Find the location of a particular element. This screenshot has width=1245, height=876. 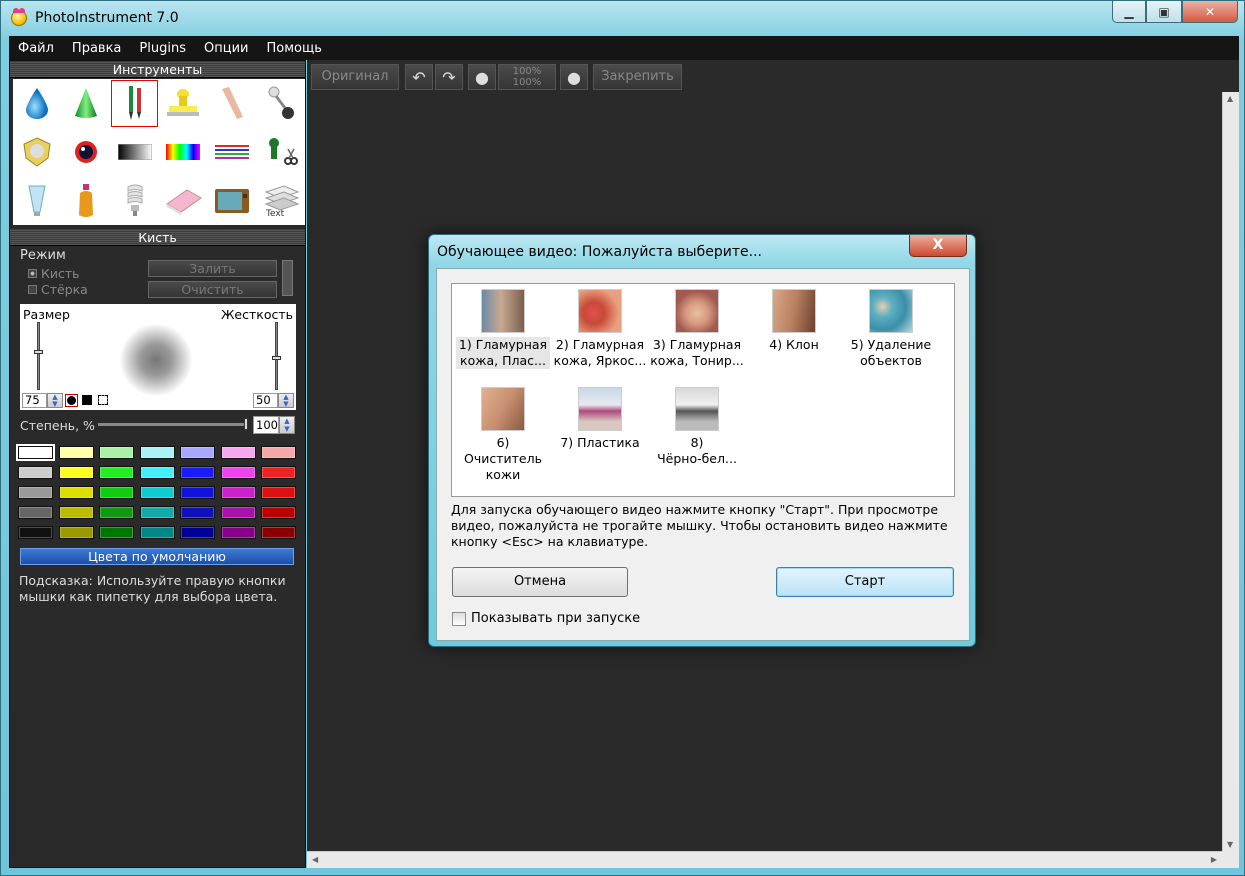

tool-makeup is located at coordinates (232, 103).